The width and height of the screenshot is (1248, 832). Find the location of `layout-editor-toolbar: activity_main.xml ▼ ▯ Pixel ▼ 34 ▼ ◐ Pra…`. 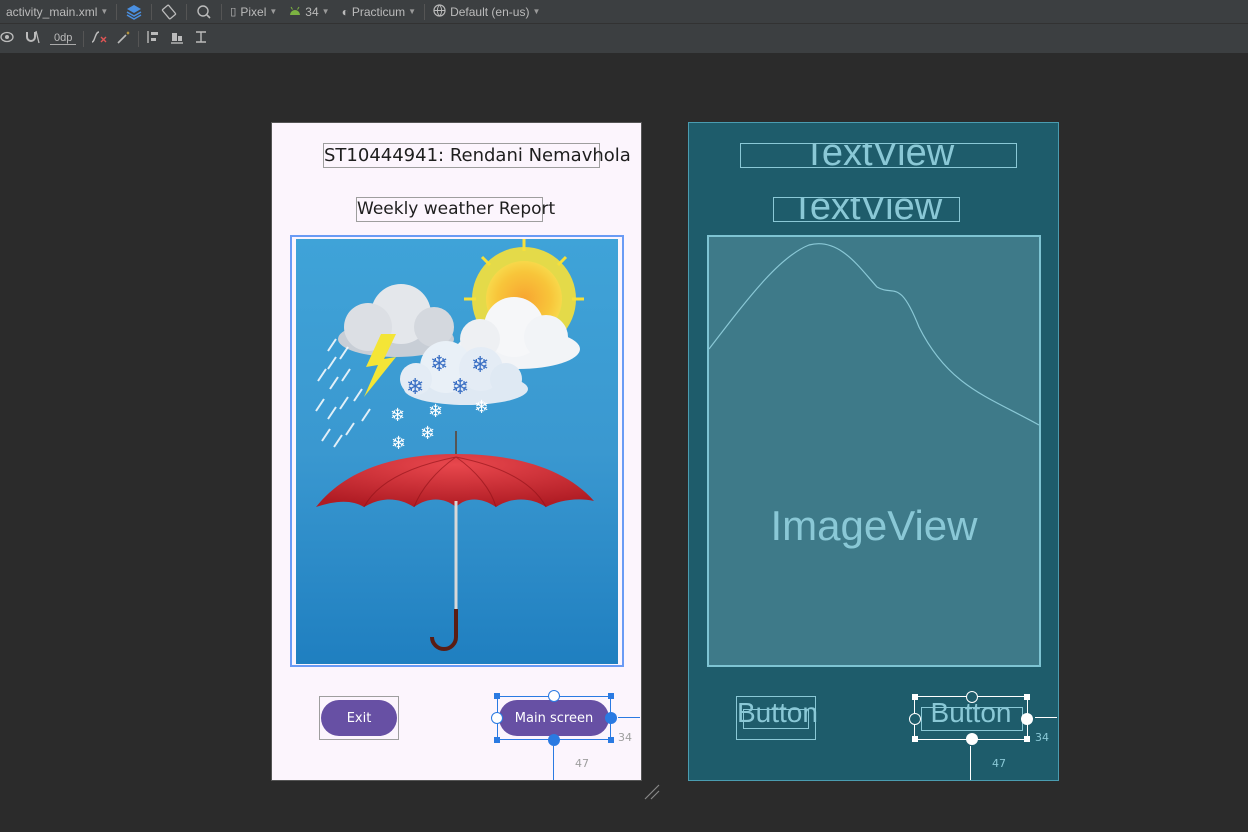

layout-editor-toolbar: activity_main.xml ▼ ▯ Pixel ▼ 34 ▼ ◐ Pra… is located at coordinates (624, 12).